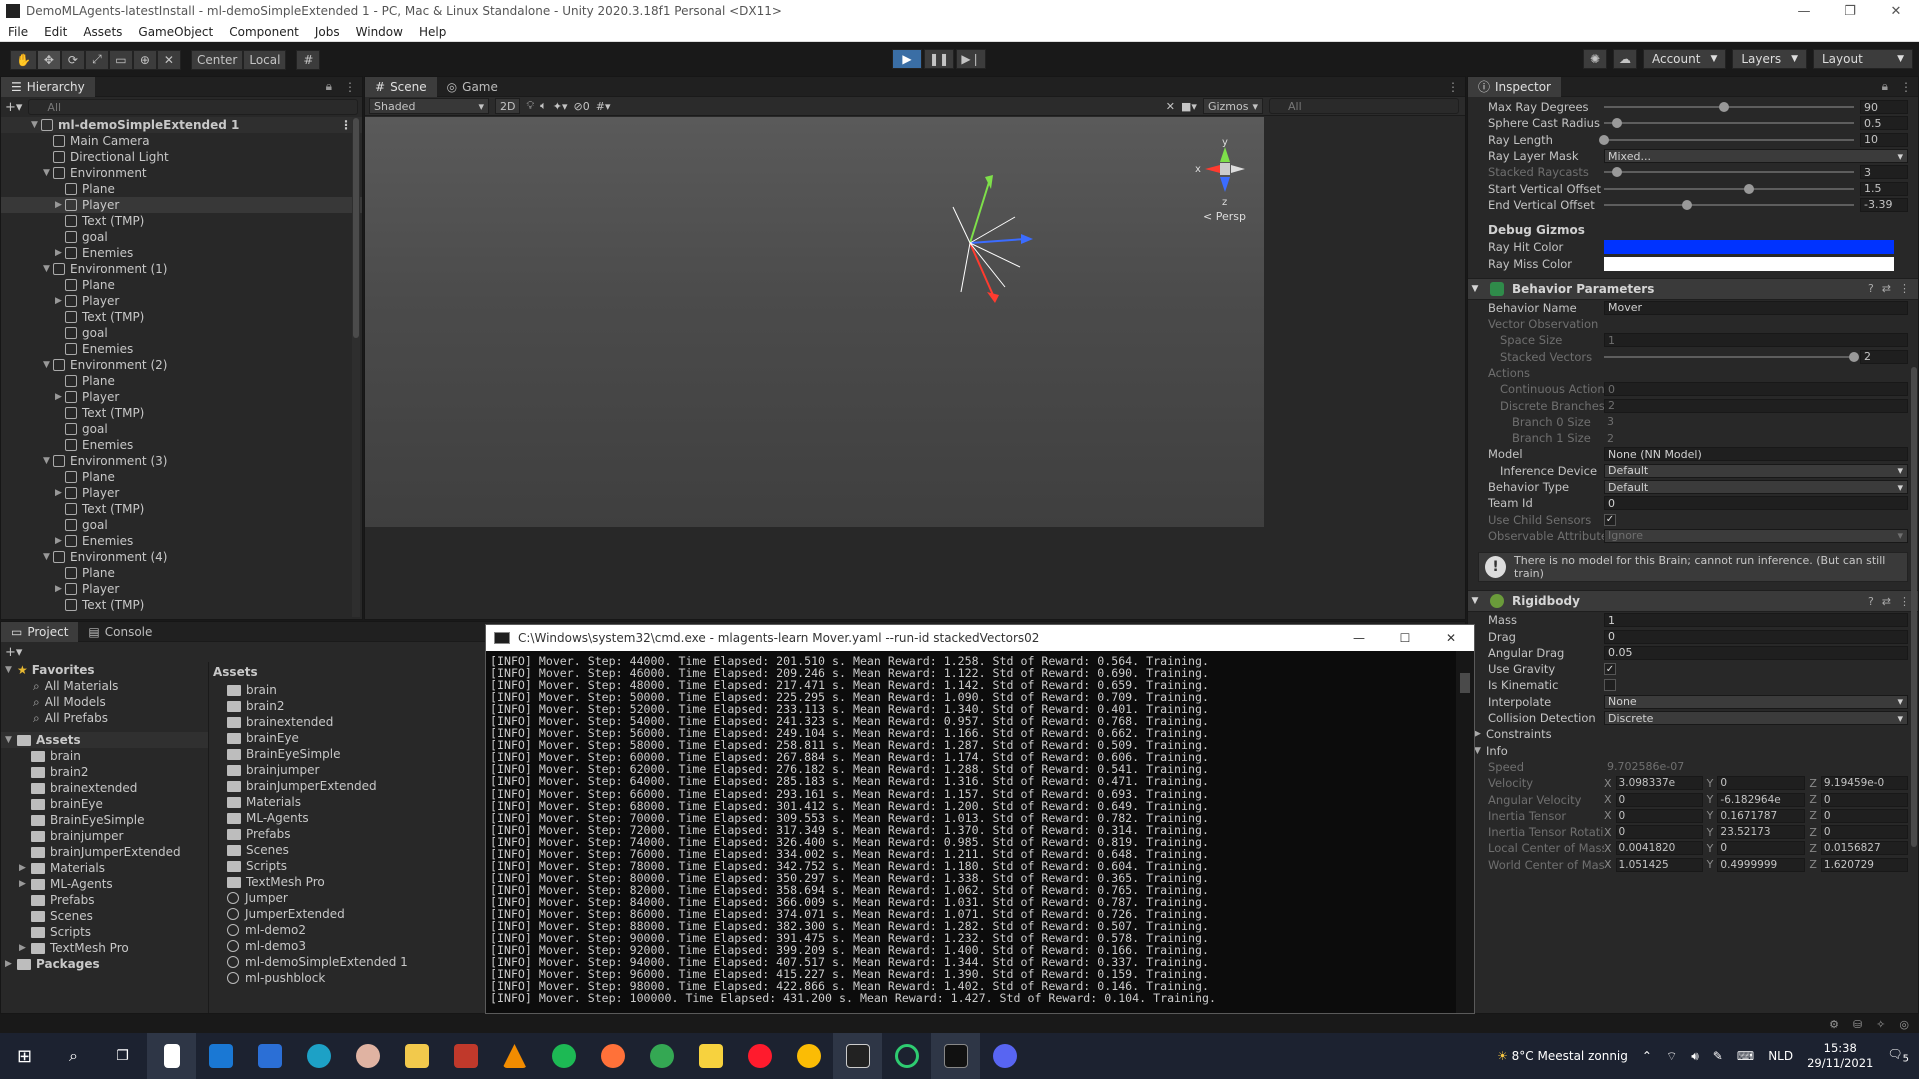  Describe the element at coordinates (60, 205) in the screenshot. I see `expand-arrow-icon: ▶` at that location.